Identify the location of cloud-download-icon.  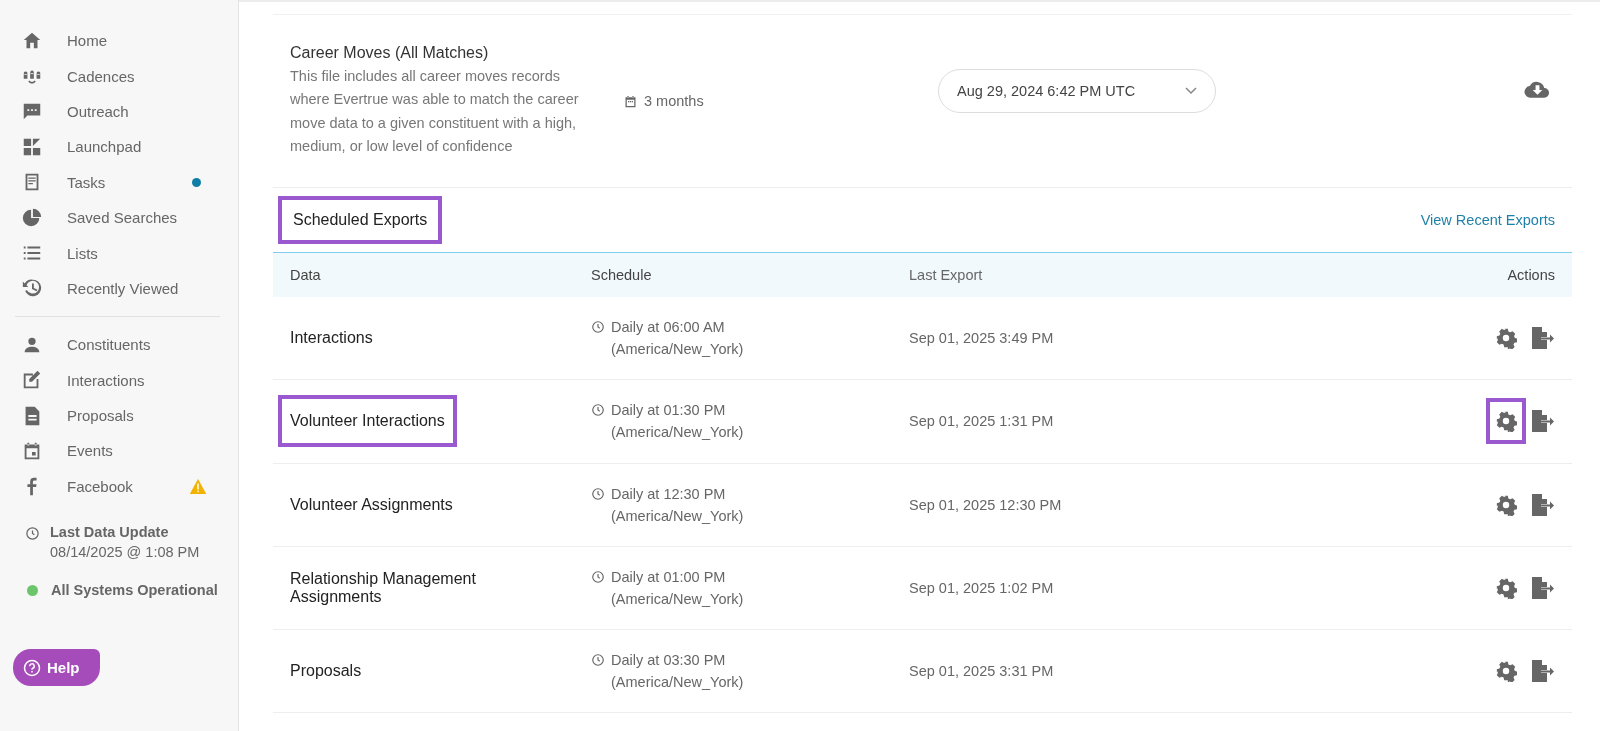
(1537, 89).